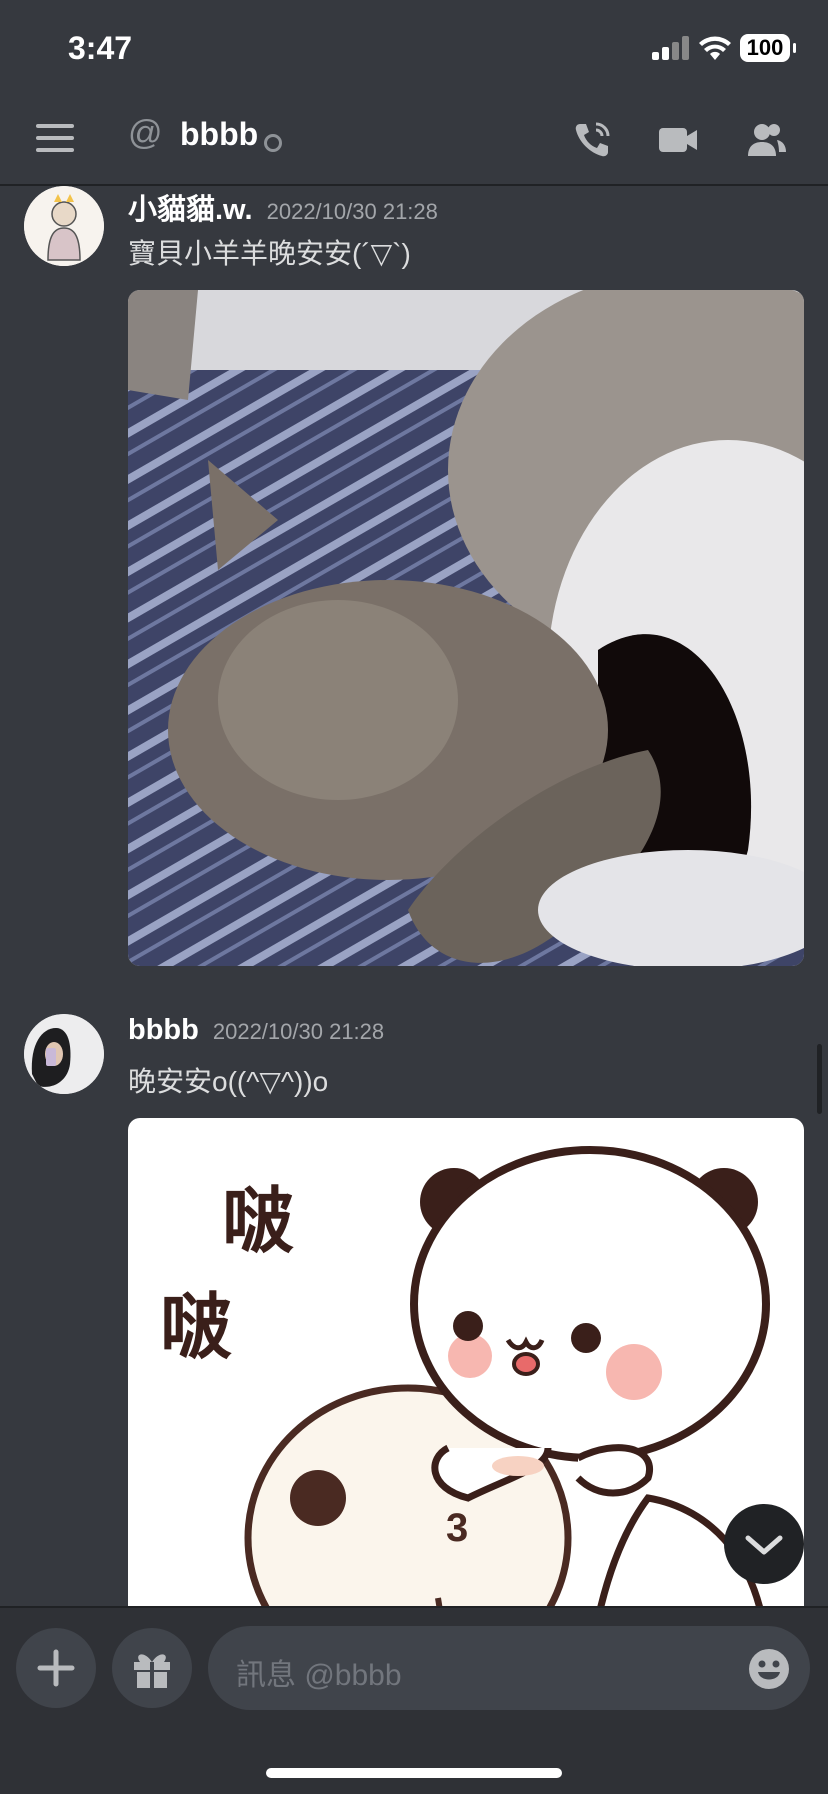  Describe the element at coordinates (319, 1675) in the screenshot. I see `message-input-placeholder: 訊息 @bbbb` at that location.